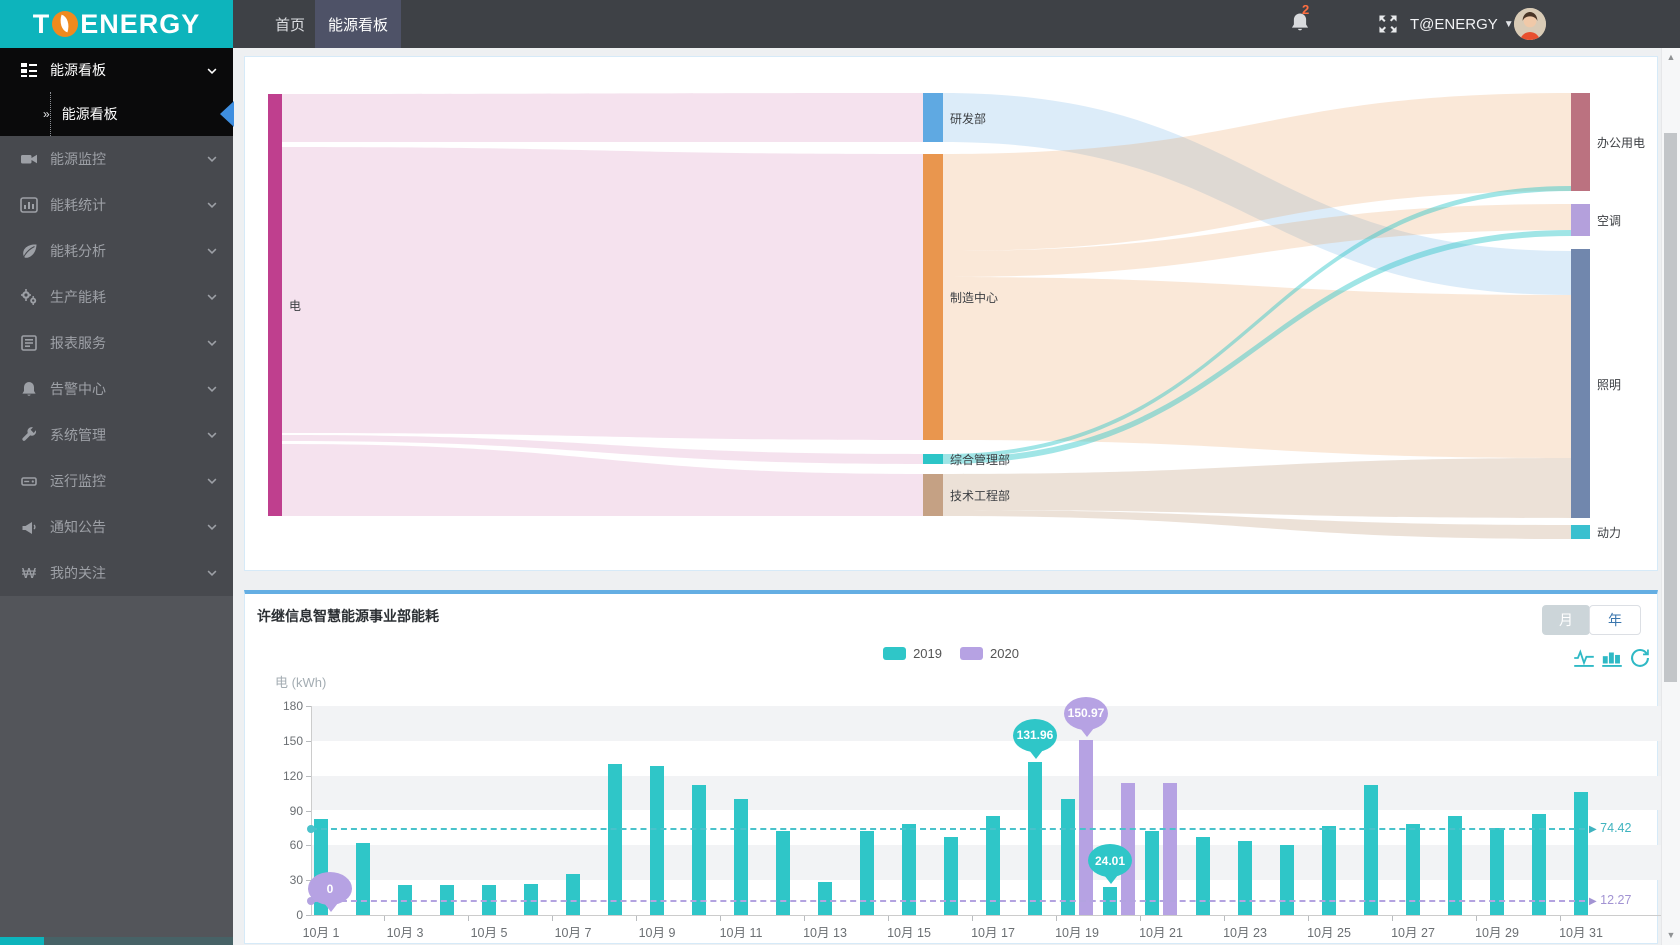  What do you see at coordinates (1670, 407) in the screenshot?
I see `vertical-scrollbar-thumb` at bounding box center [1670, 407].